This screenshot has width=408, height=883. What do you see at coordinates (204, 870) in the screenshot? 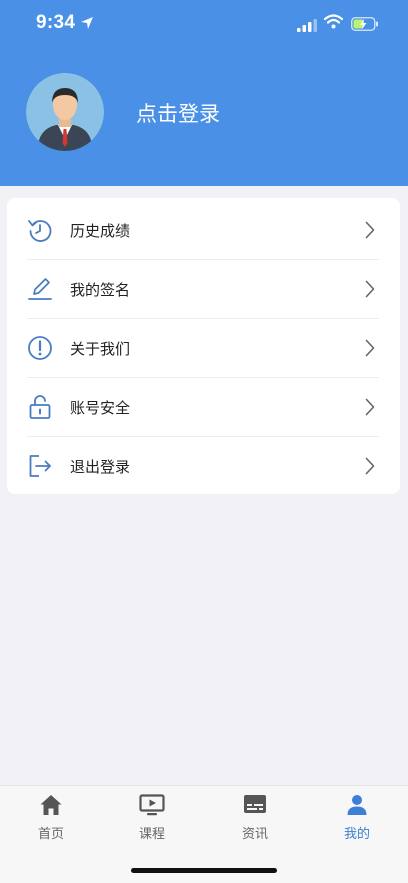
I see `home-indicator` at bounding box center [204, 870].